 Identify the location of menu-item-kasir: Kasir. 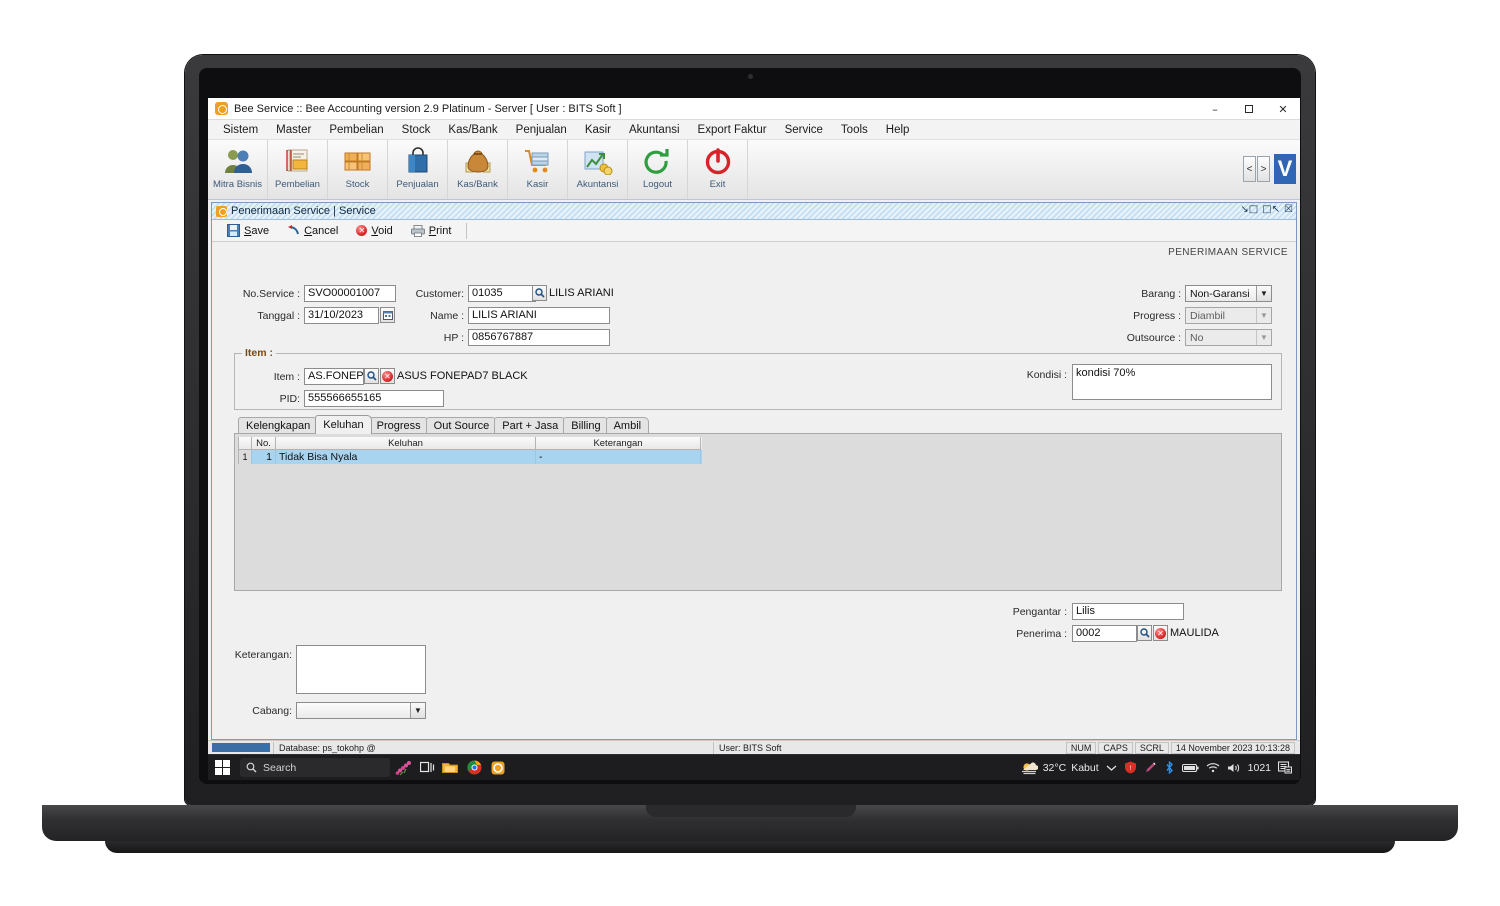
(598, 130).